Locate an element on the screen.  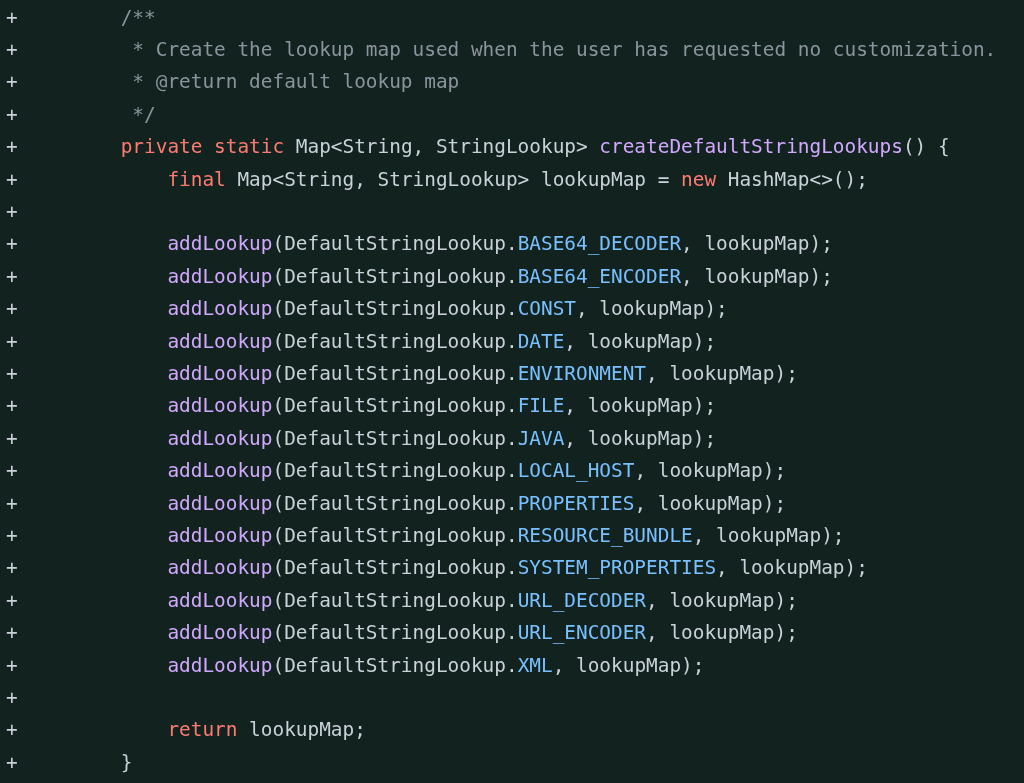
code-line: addLookup(DefaultStringLookup.SYSTEM_PROPERTIES, lookupMap); is located at coordinates (517, 568).